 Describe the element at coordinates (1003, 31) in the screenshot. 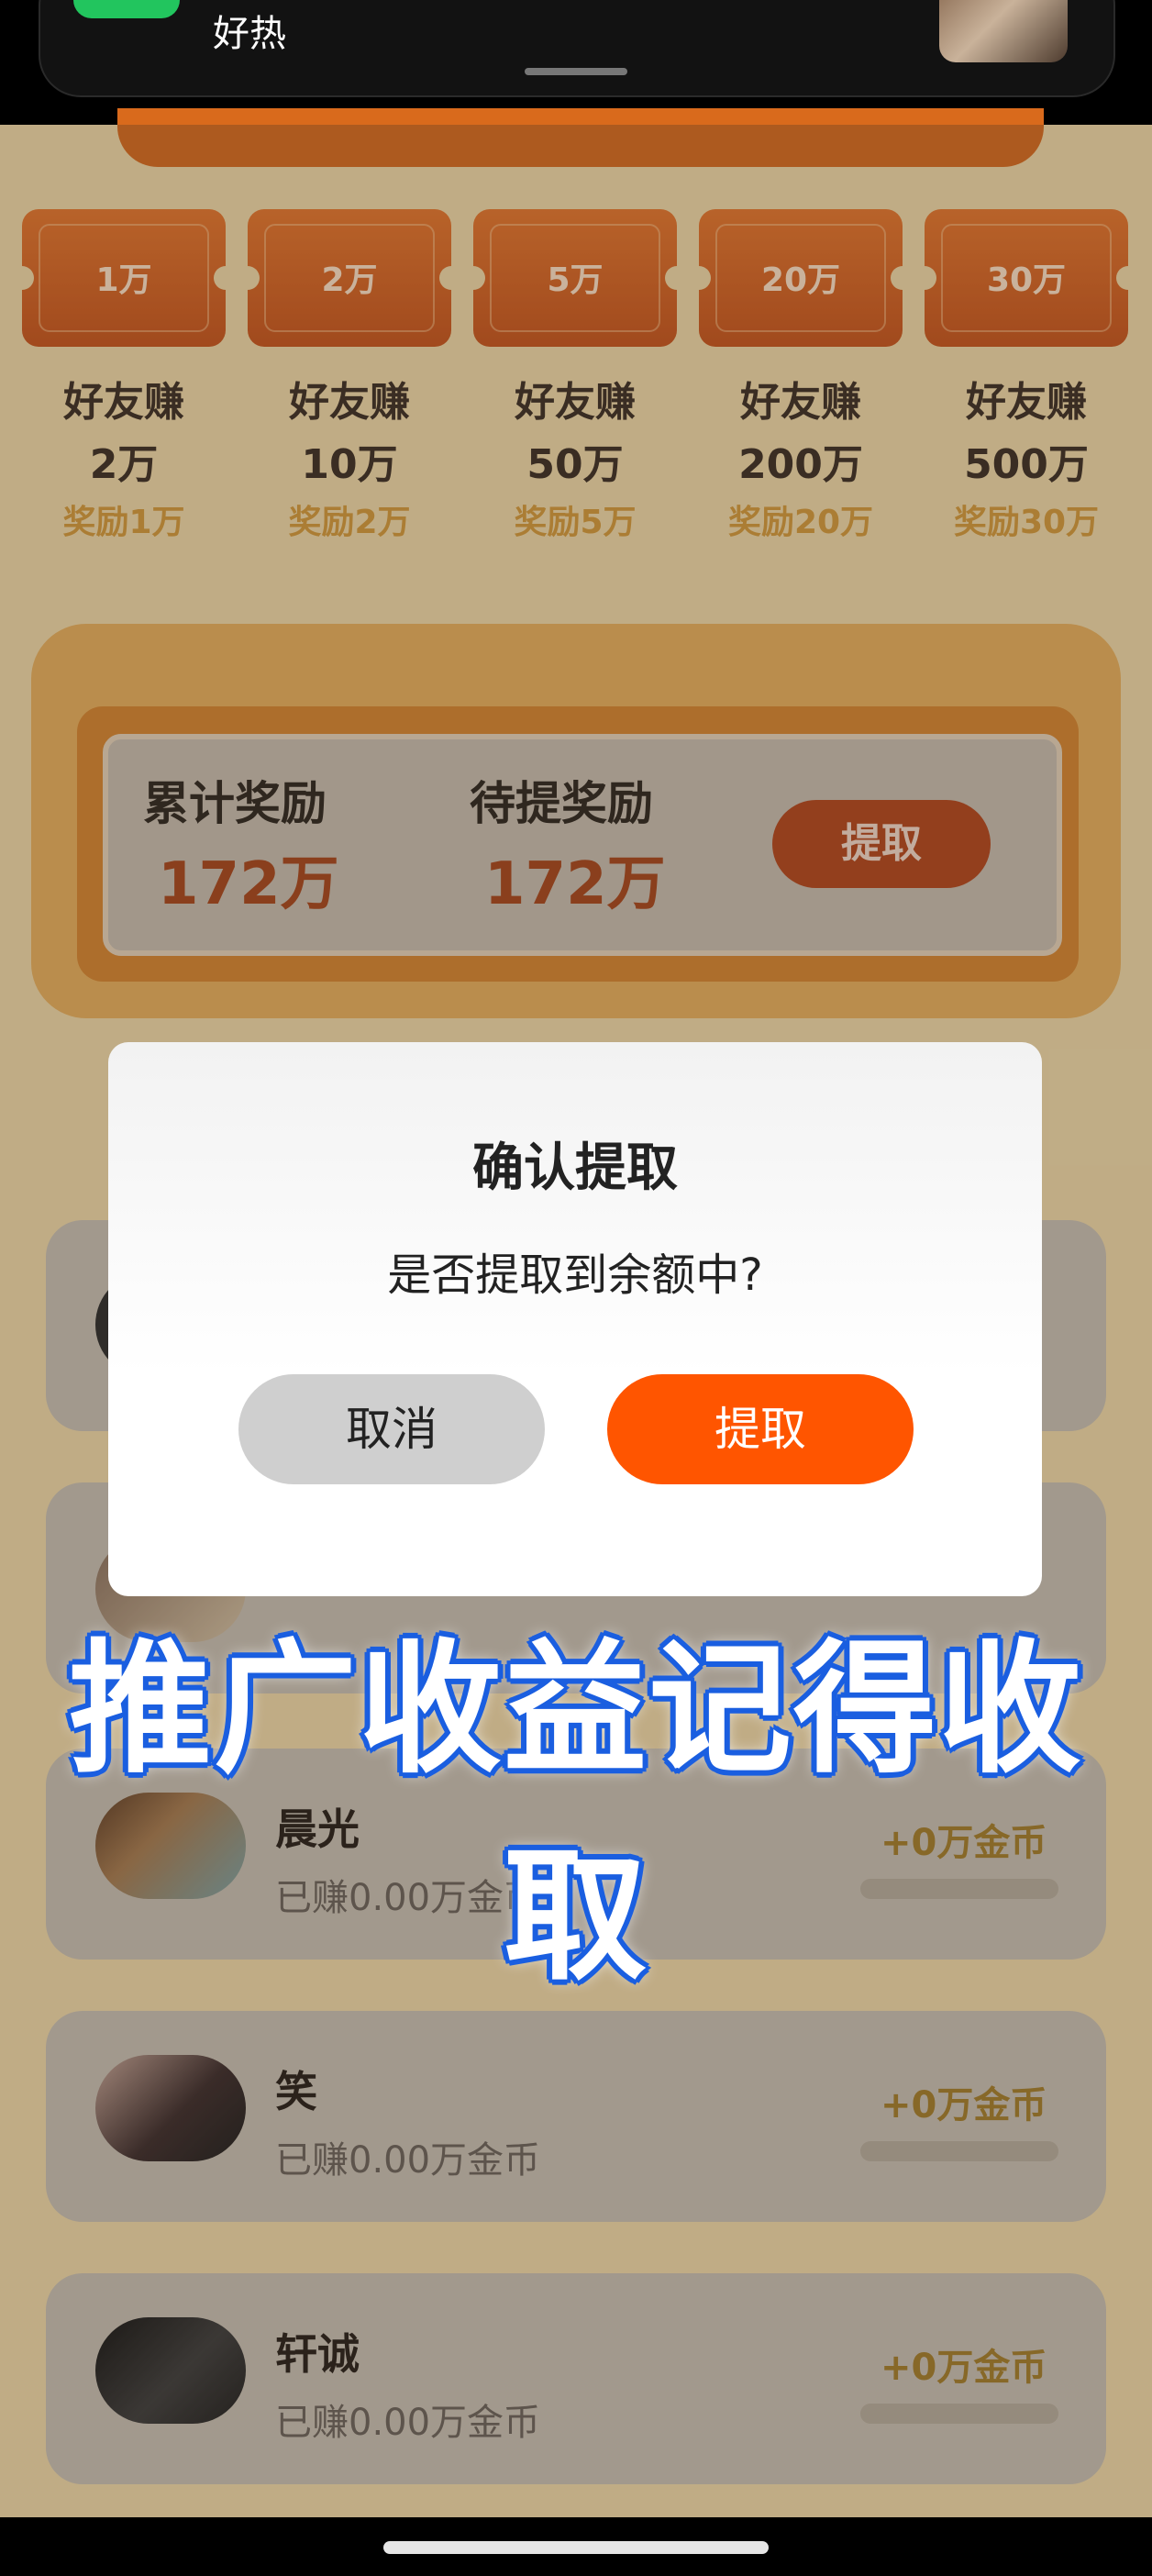

I see `notification-thumbnail` at that location.